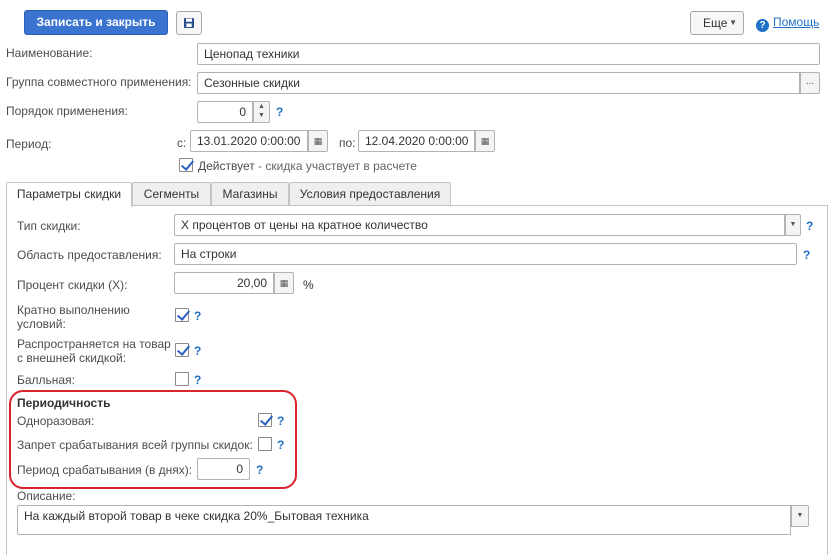 This screenshot has height=555, width=835. I want to click on multiple-label: Кратно выполнению условий:, so click(73, 317).